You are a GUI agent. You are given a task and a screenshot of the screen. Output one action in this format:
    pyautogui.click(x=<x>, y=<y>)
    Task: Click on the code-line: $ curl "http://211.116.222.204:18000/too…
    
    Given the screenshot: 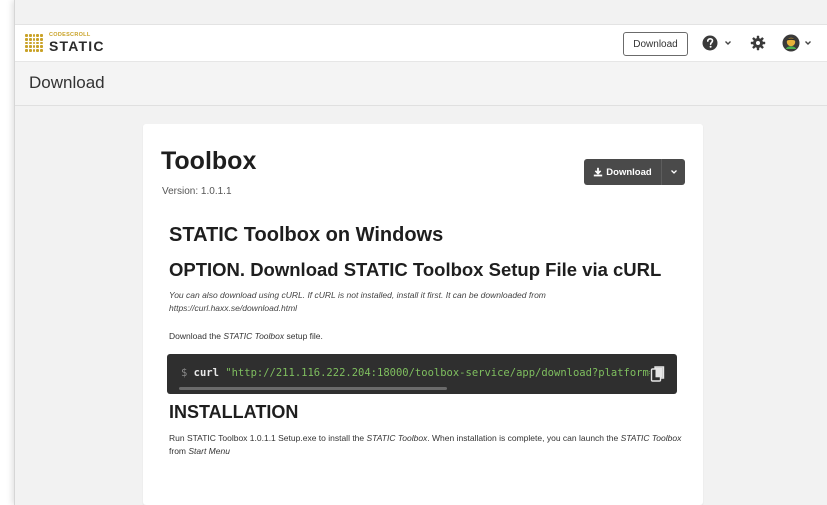 What is the action you would take?
    pyautogui.click(x=418, y=373)
    